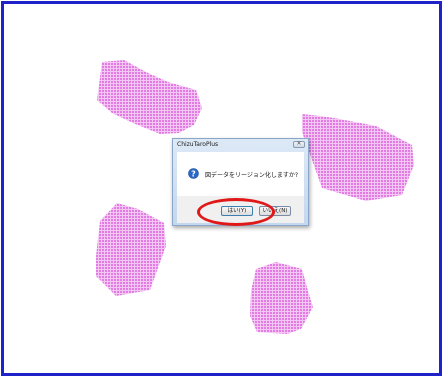  I want to click on dialog-title: ChizuTaroPlus, so click(198, 144).